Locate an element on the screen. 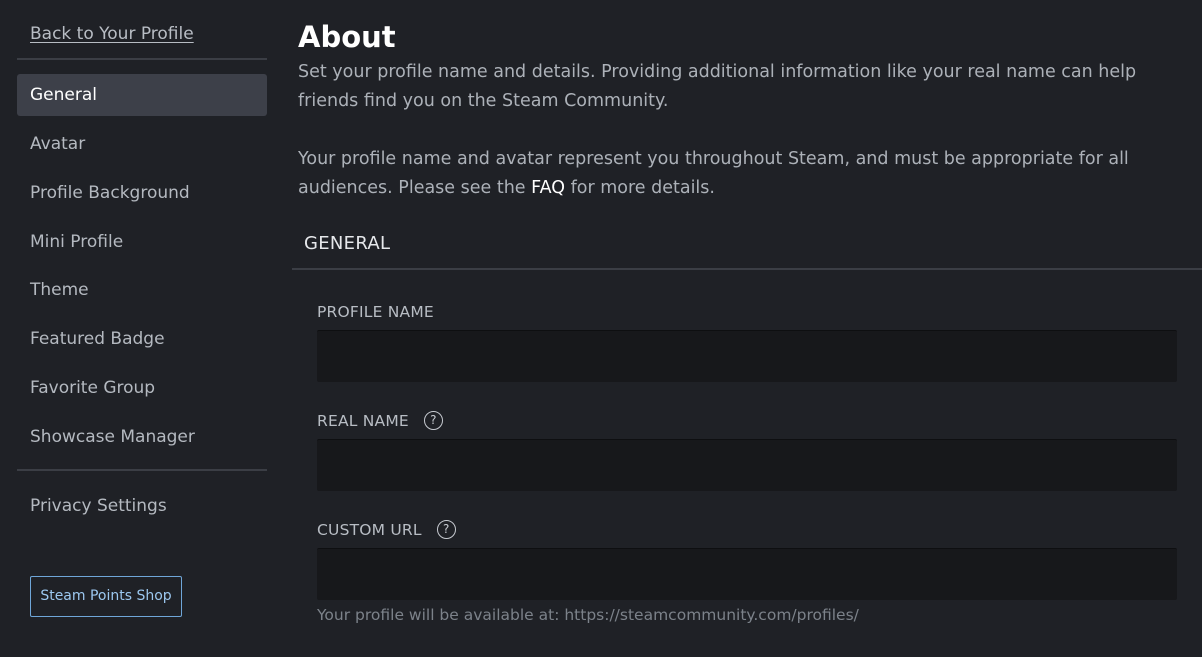 Image resolution: width=1202 pixels, height=657 pixels. sidebar-item-privacy-settings: Privacy Settings is located at coordinates (142, 506).